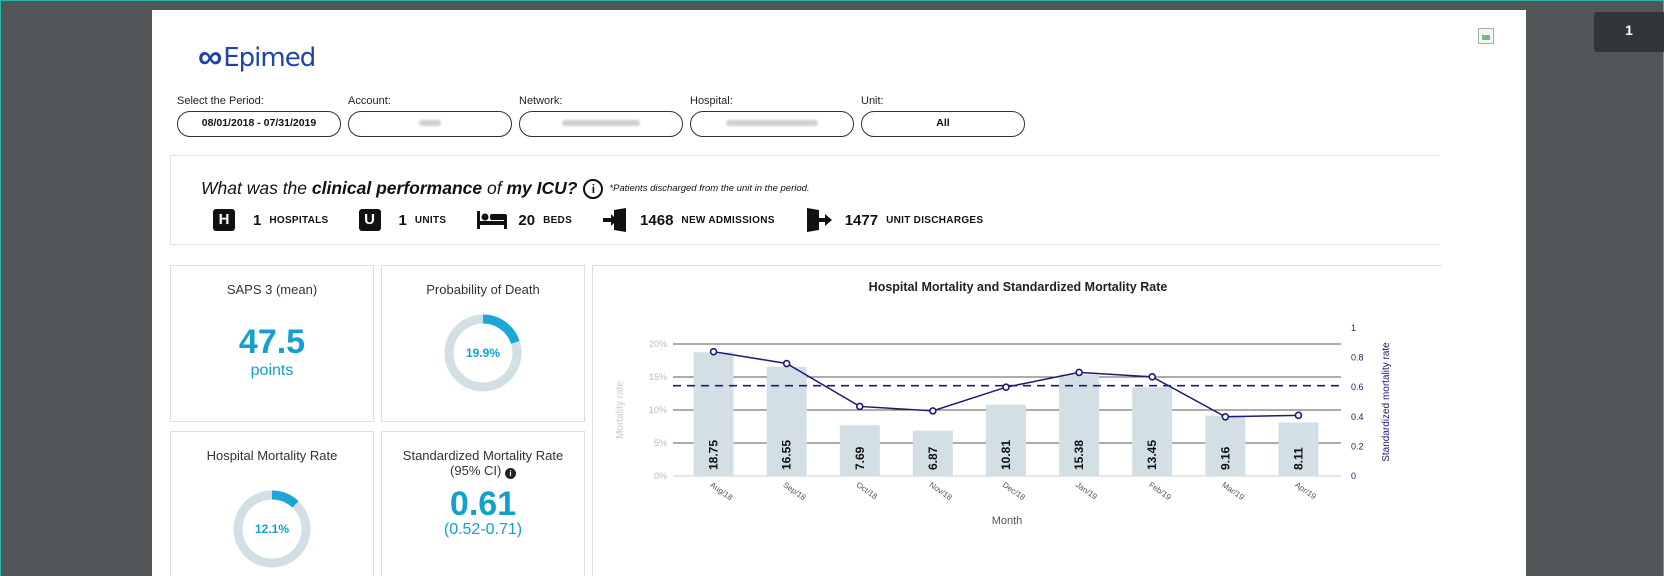 This screenshot has height=576, width=1664. I want to click on stat-value: 1477, so click(861, 220).